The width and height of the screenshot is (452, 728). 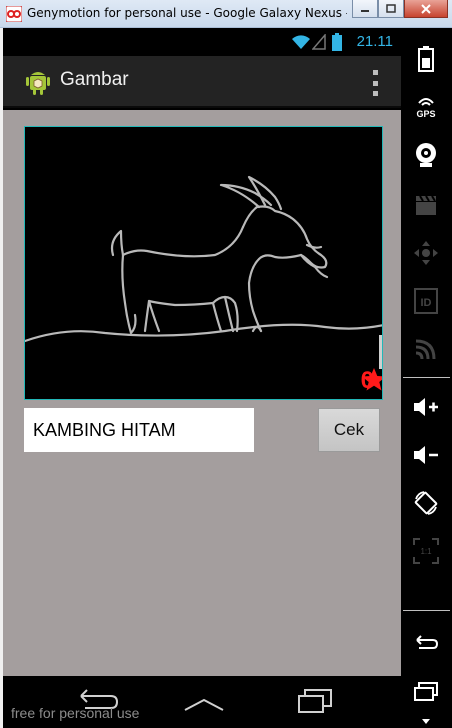 What do you see at coordinates (425, 114) in the screenshot?
I see `gps-label: GPS` at bounding box center [425, 114].